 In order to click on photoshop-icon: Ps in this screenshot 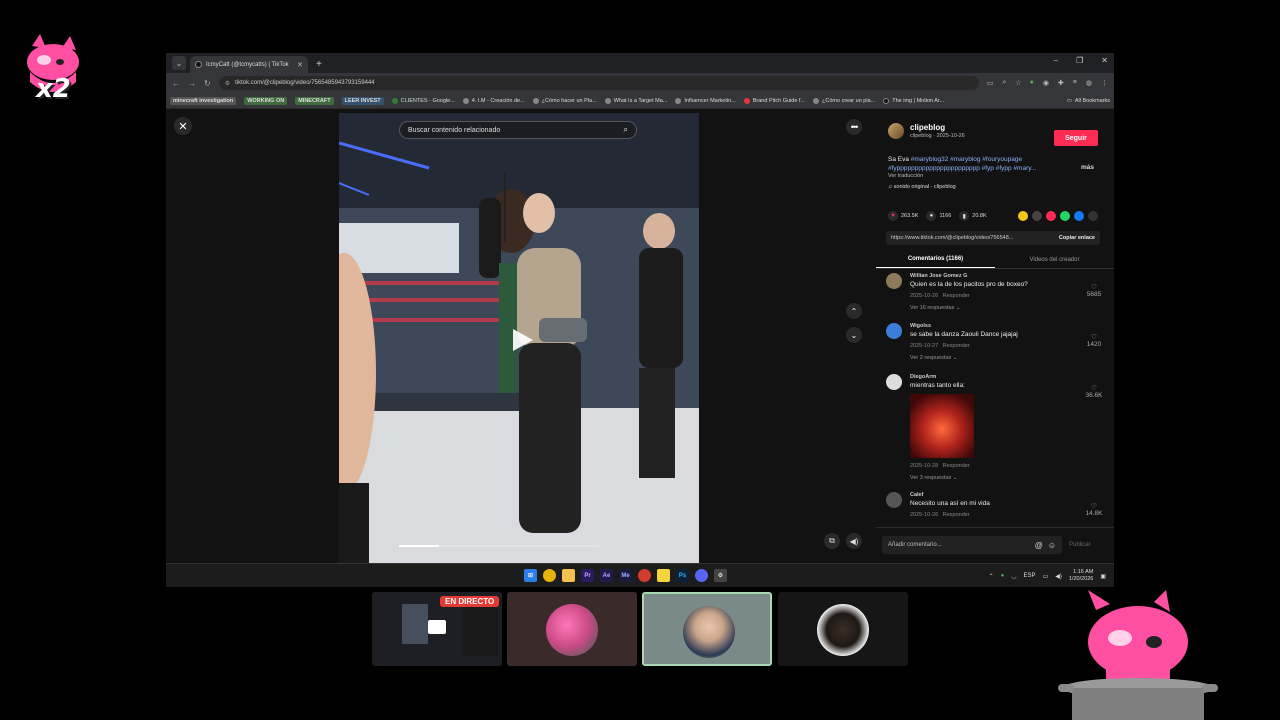, I will do `click(682, 575)`.